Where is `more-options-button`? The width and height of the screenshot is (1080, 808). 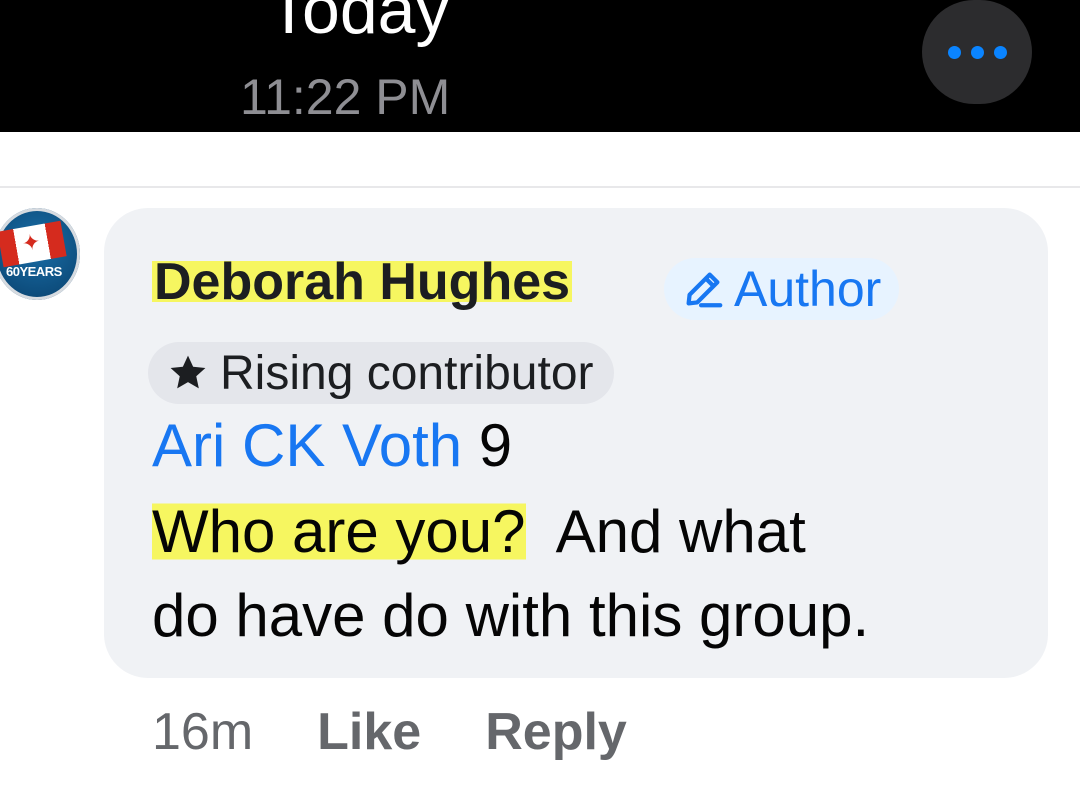
more-options-button is located at coordinates (977, 52).